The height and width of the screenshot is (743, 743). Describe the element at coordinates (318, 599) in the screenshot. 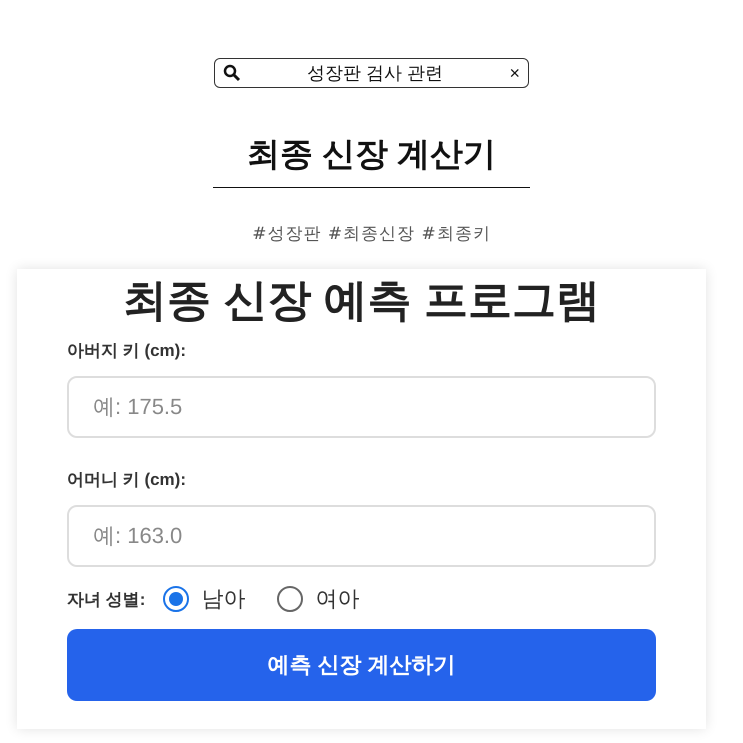

I see `gender-option: 여아` at that location.